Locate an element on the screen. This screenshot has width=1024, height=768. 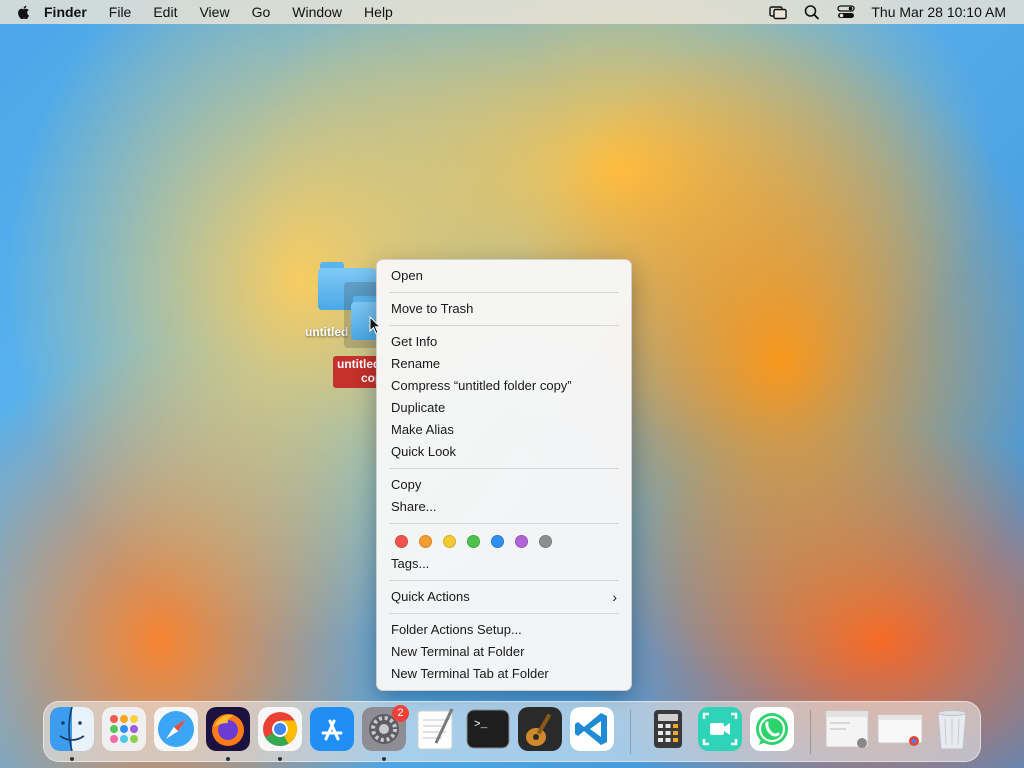
facetime-icon is located at coordinates (720, 729).